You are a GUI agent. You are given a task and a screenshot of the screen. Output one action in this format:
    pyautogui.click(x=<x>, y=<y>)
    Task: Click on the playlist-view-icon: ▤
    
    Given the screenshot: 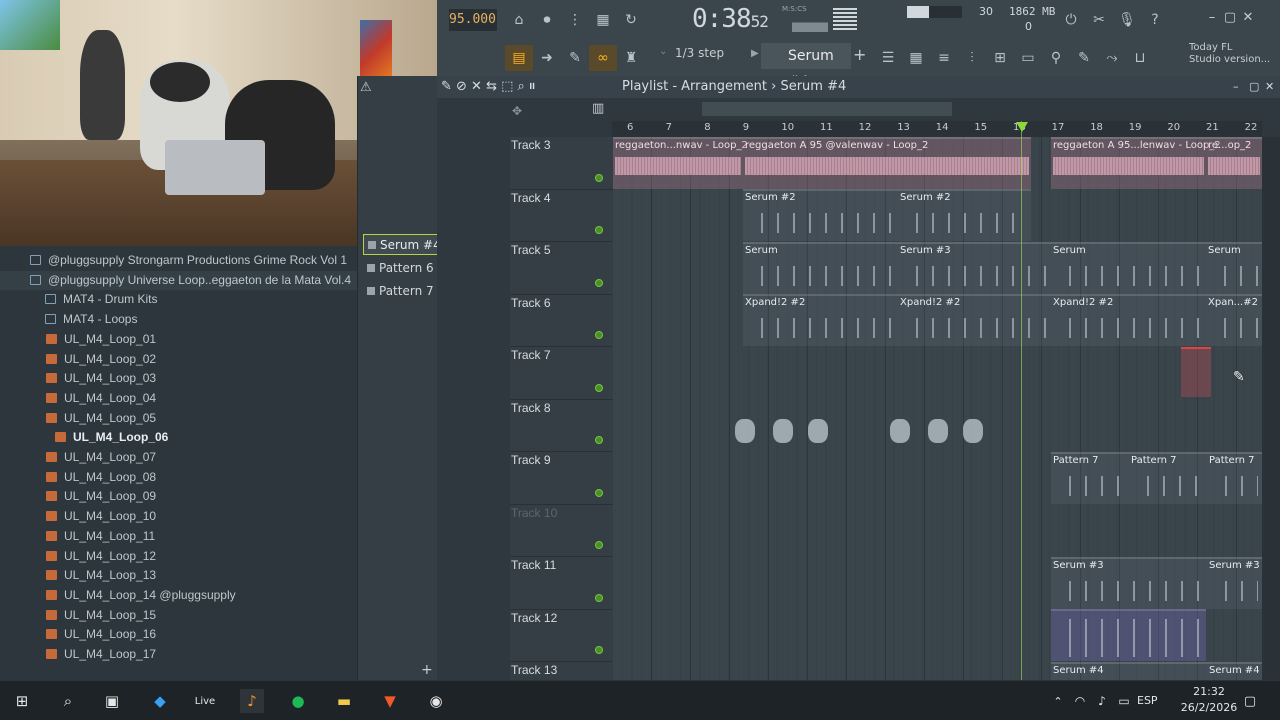 What is the action you would take?
    pyautogui.click(x=519, y=58)
    